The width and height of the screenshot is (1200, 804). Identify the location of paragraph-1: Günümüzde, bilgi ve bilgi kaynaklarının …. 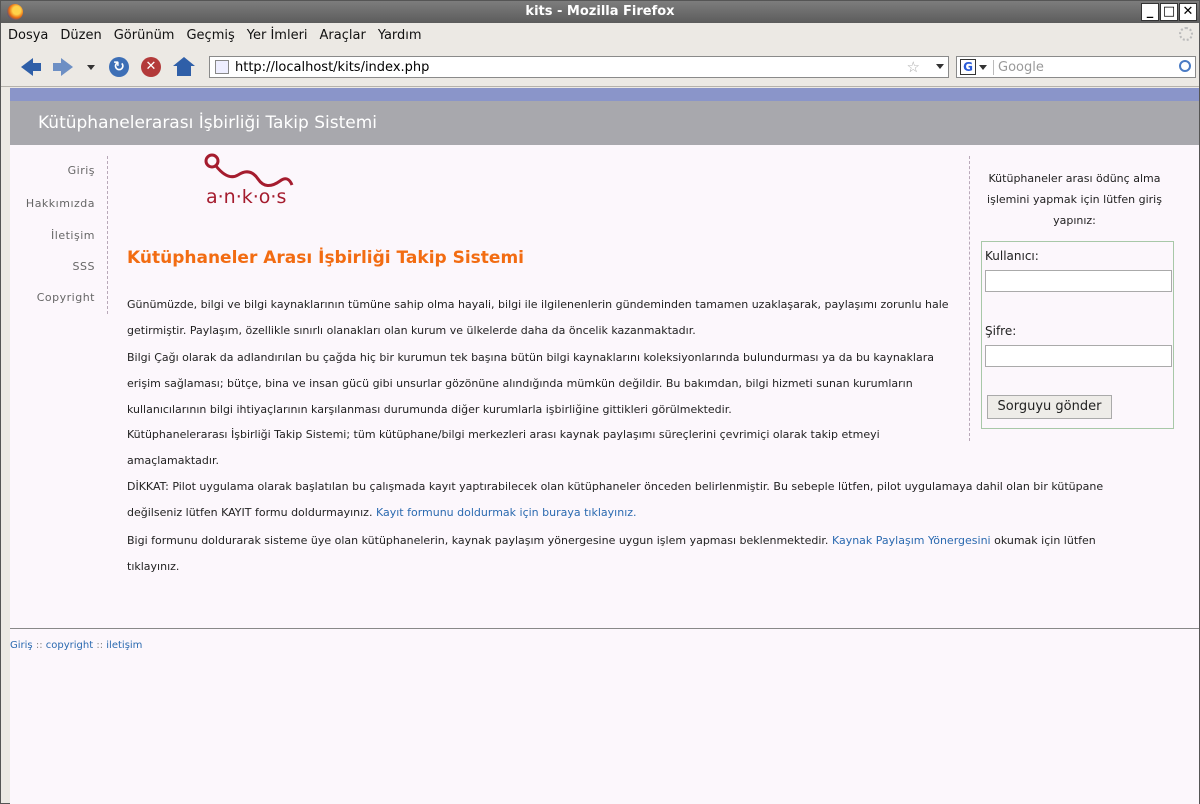
(538, 317).